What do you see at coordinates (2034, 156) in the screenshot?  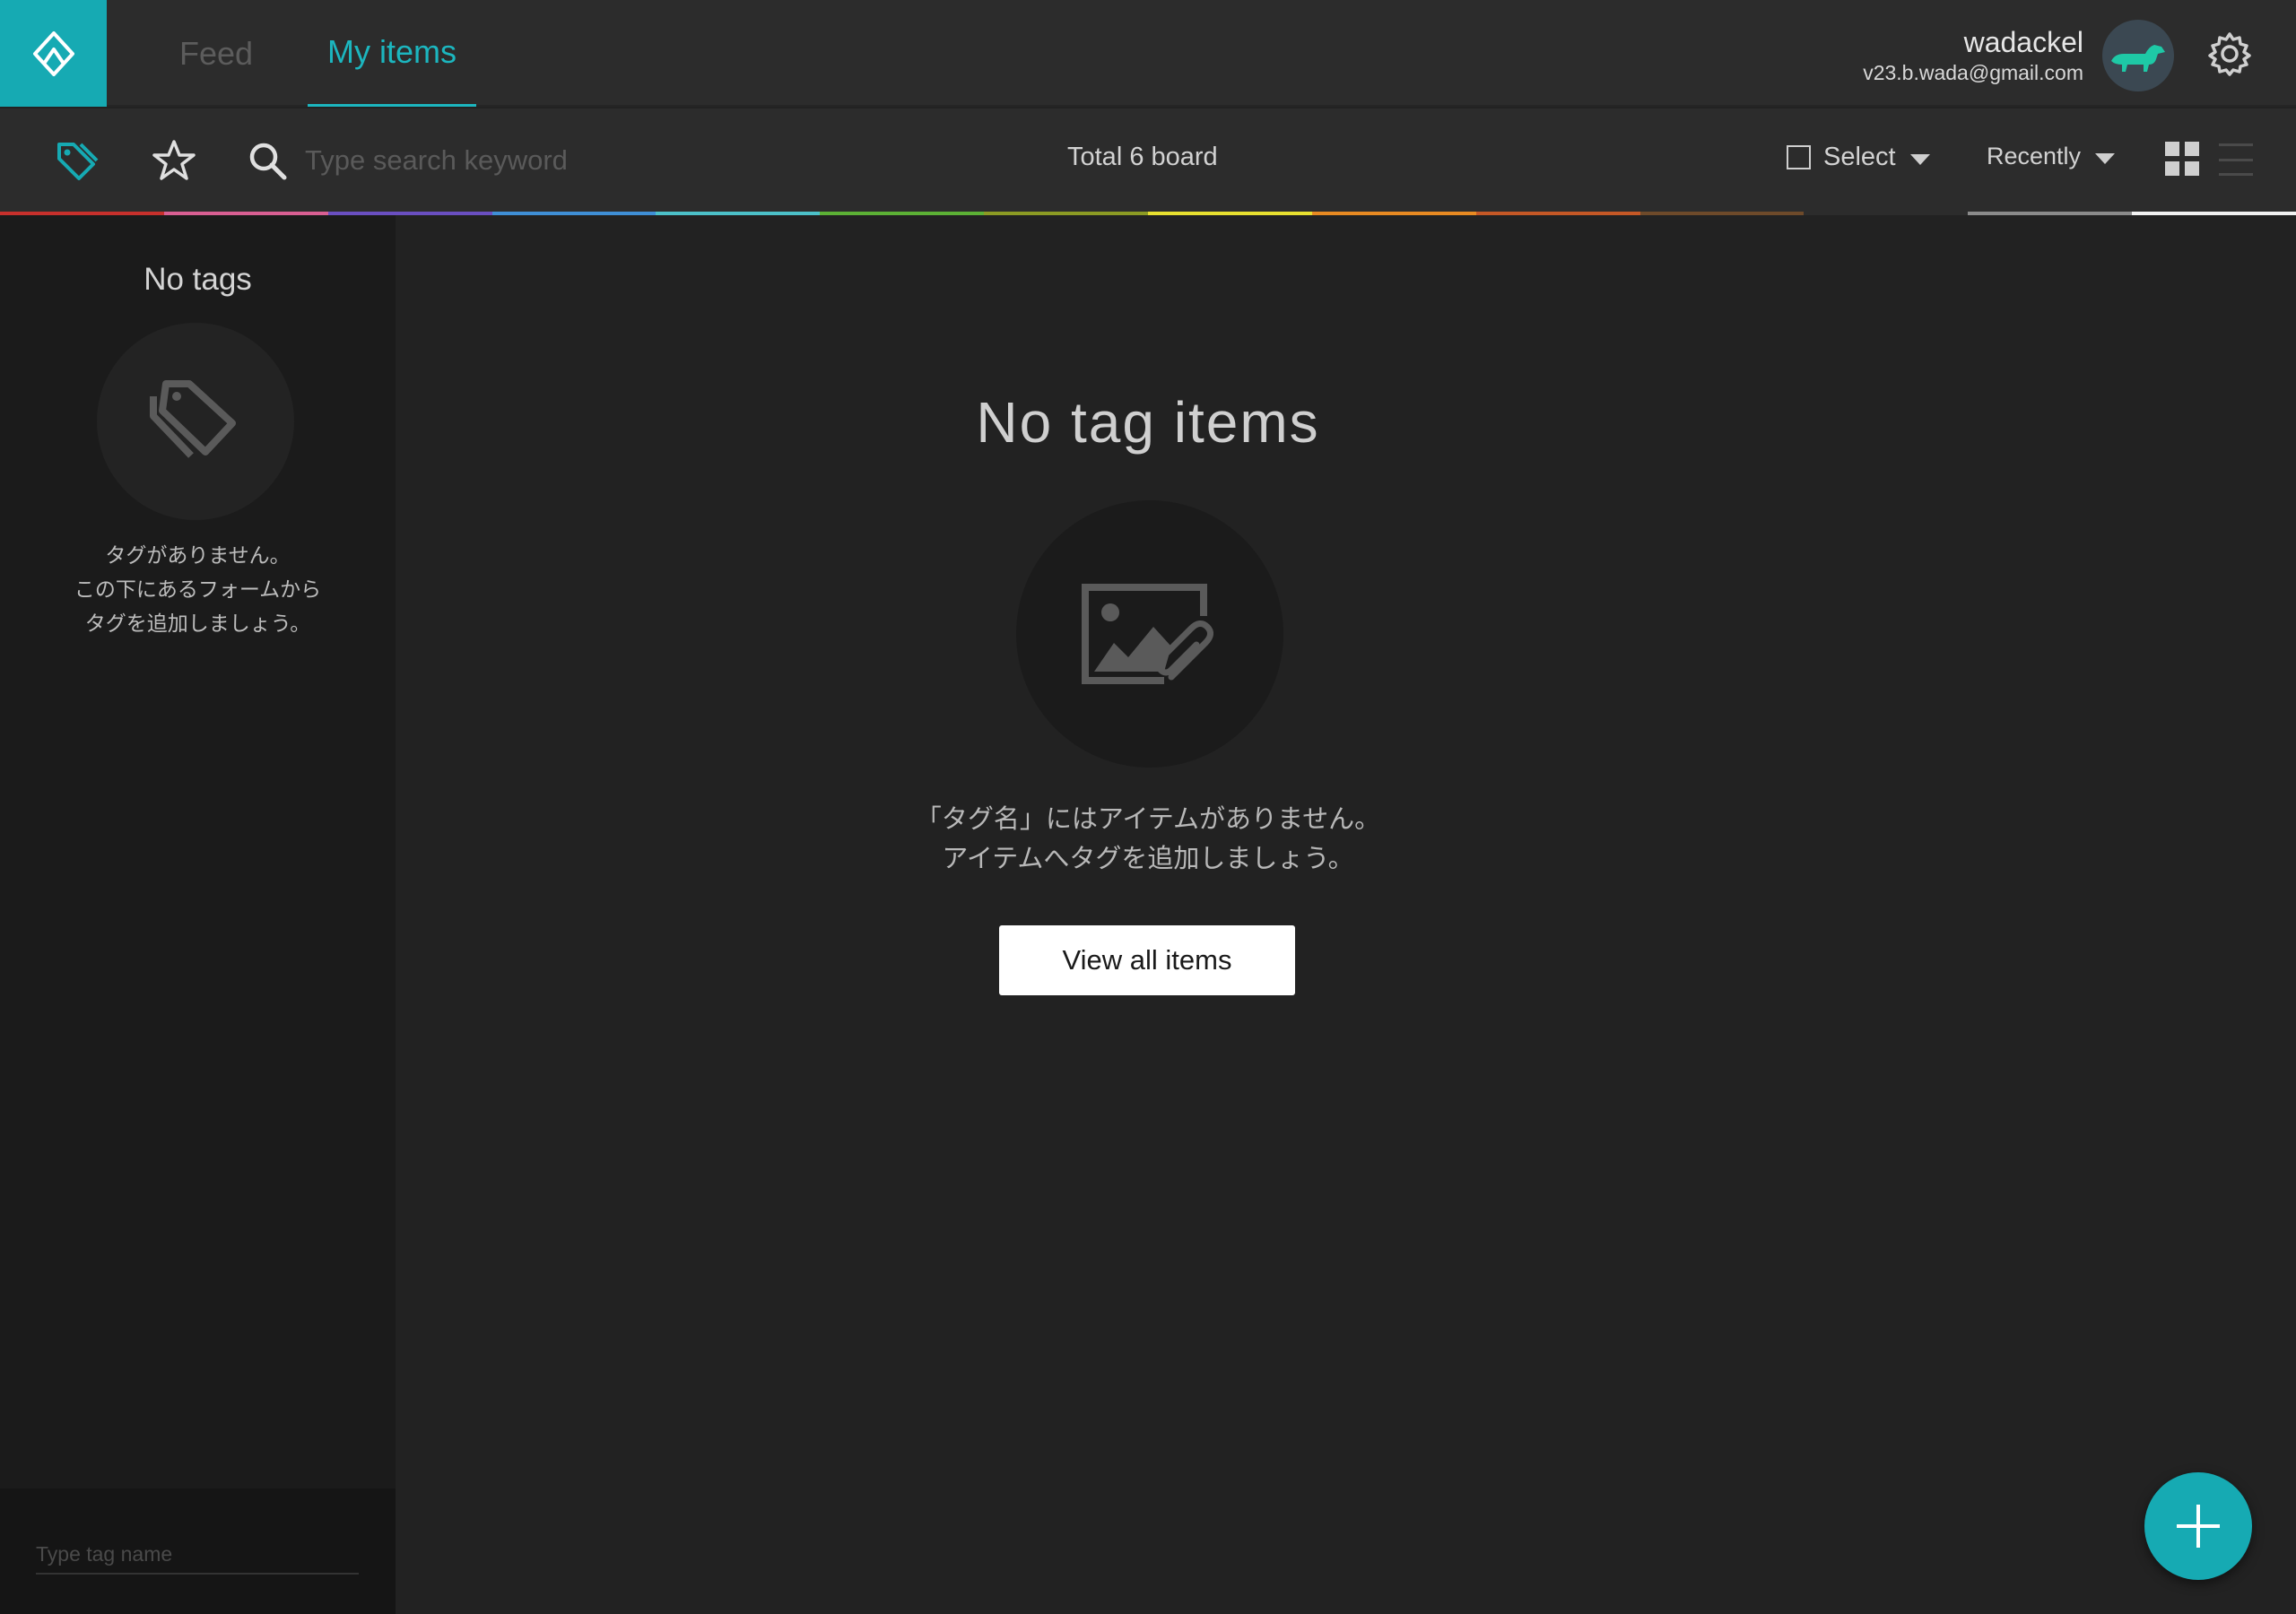 I see `sort-label: Recently` at bounding box center [2034, 156].